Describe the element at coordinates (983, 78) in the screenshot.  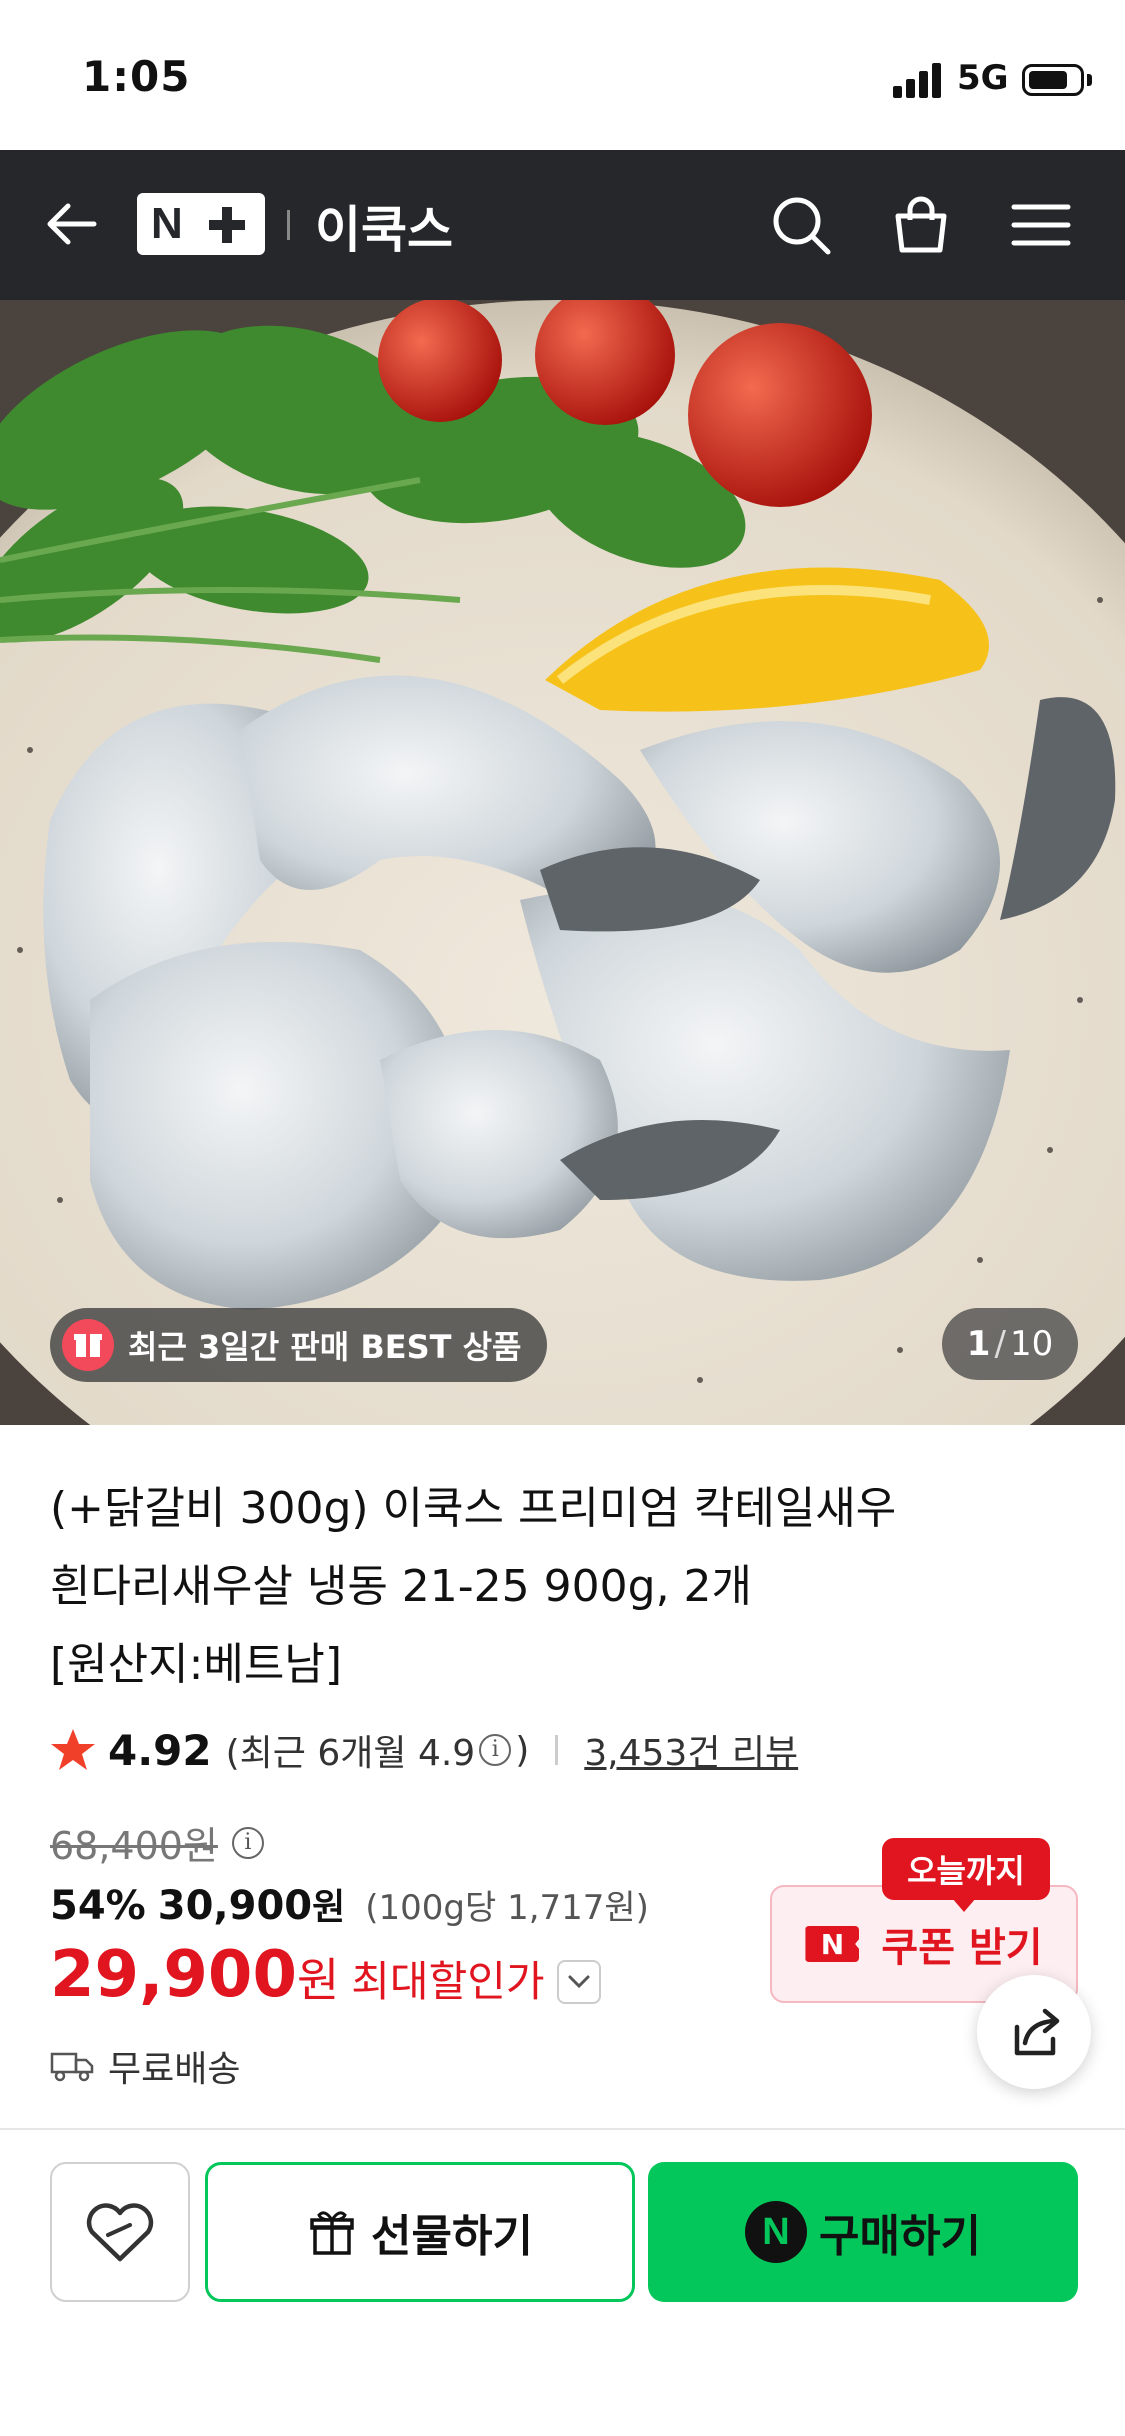
I see `network-type: 5G` at that location.